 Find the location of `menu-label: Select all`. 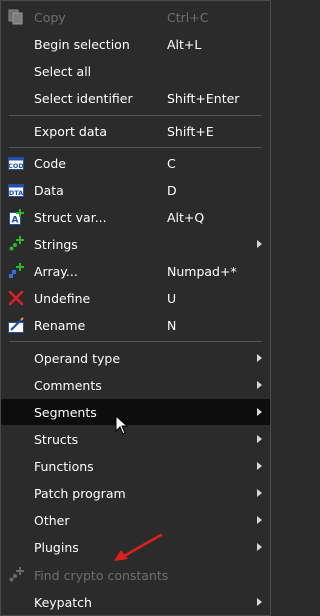

menu-label: Select all is located at coordinates (63, 71).